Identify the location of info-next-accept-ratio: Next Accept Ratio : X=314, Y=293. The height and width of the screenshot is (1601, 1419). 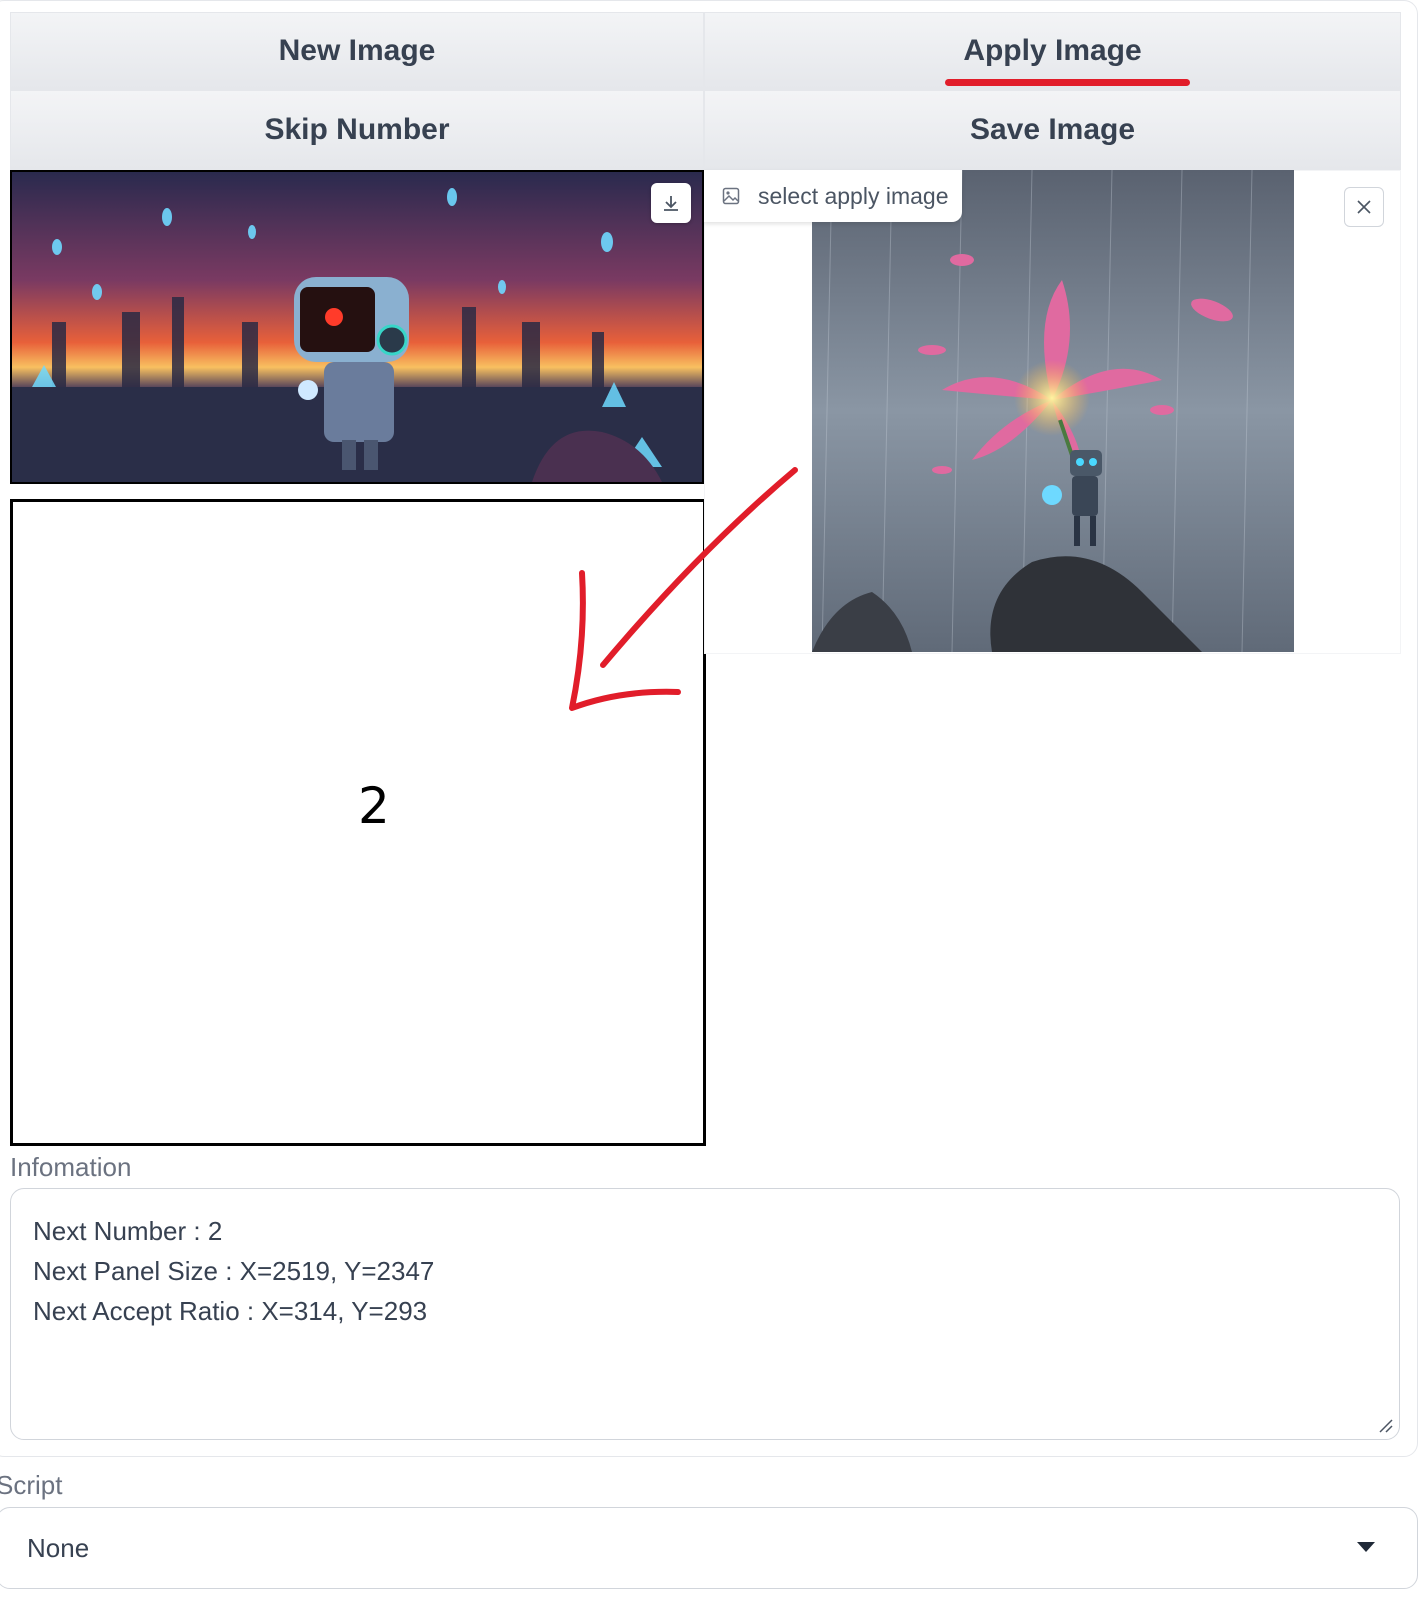
(230, 1311).